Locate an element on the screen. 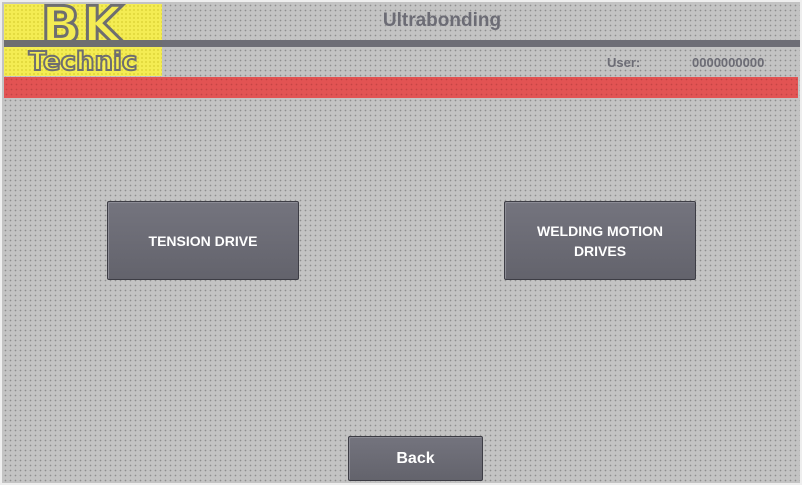 This screenshot has height=485, width=802. tension-drive-label: TENSION DRIVE is located at coordinates (203, 240).